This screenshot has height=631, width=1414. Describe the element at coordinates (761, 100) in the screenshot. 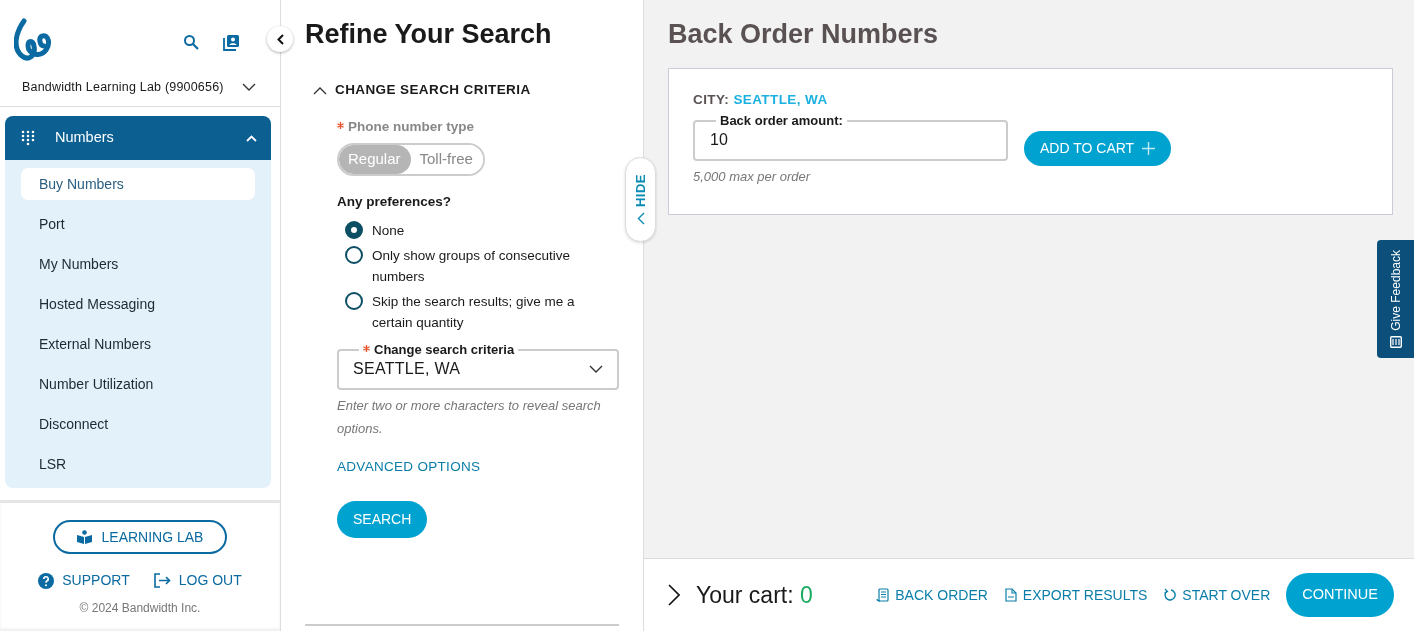

I see `city-text: CITY: SEATTLE, WA` at that location.